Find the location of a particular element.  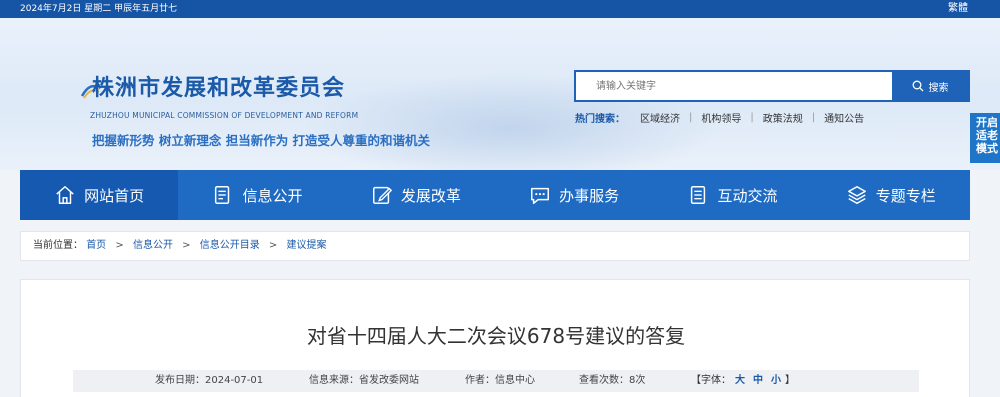

nav-item-services: 办事服务 is located at coordinates (574, 195).